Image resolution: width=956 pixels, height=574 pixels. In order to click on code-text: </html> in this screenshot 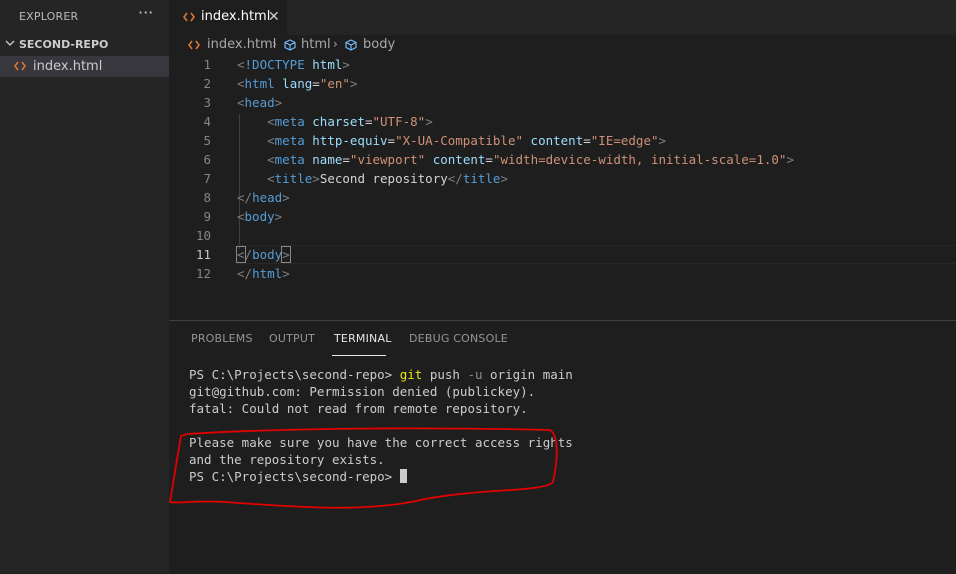, I will do `click(263, 273)`.